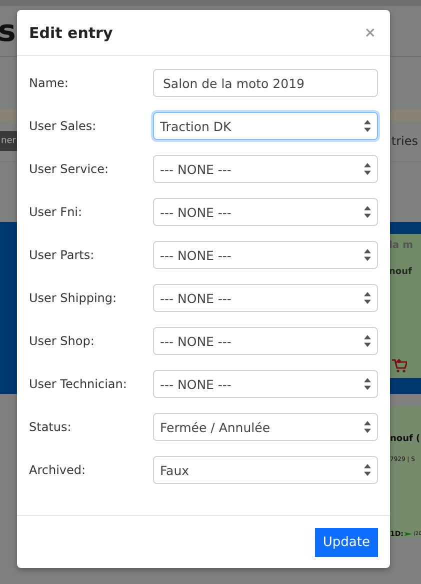 The image size is (421, 584). What do you see at coordinates (401, 272) in the screenshot?
I see `card-subtitle: nouf` at bounding box center [401, 272].